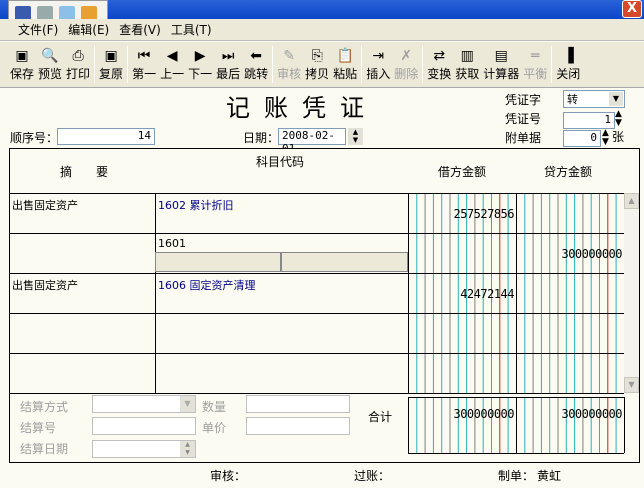 This screenshot has height=488, width=644. I want to click on voucher-no-spinner: ▲ ▼, so click(618, 119).